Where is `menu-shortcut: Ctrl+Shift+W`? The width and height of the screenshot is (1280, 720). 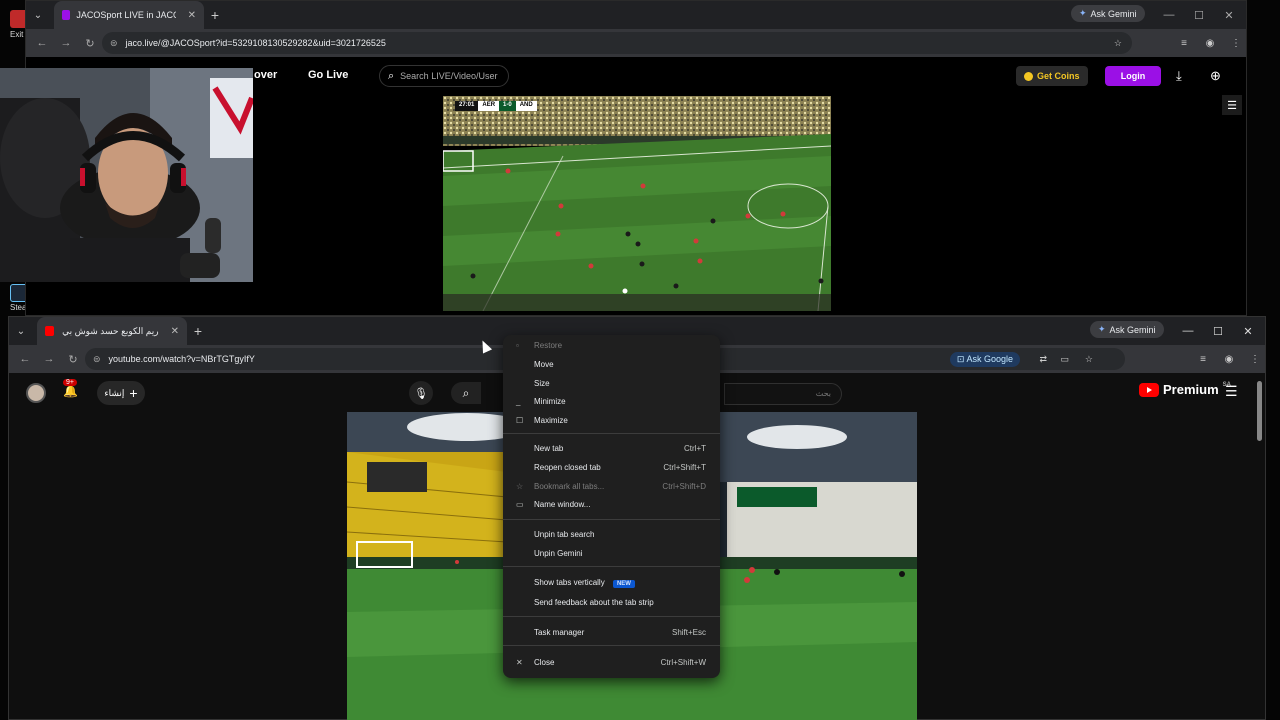 menu-shortcut: Ctrl+Shift+W is located at coordinates (683, 662).